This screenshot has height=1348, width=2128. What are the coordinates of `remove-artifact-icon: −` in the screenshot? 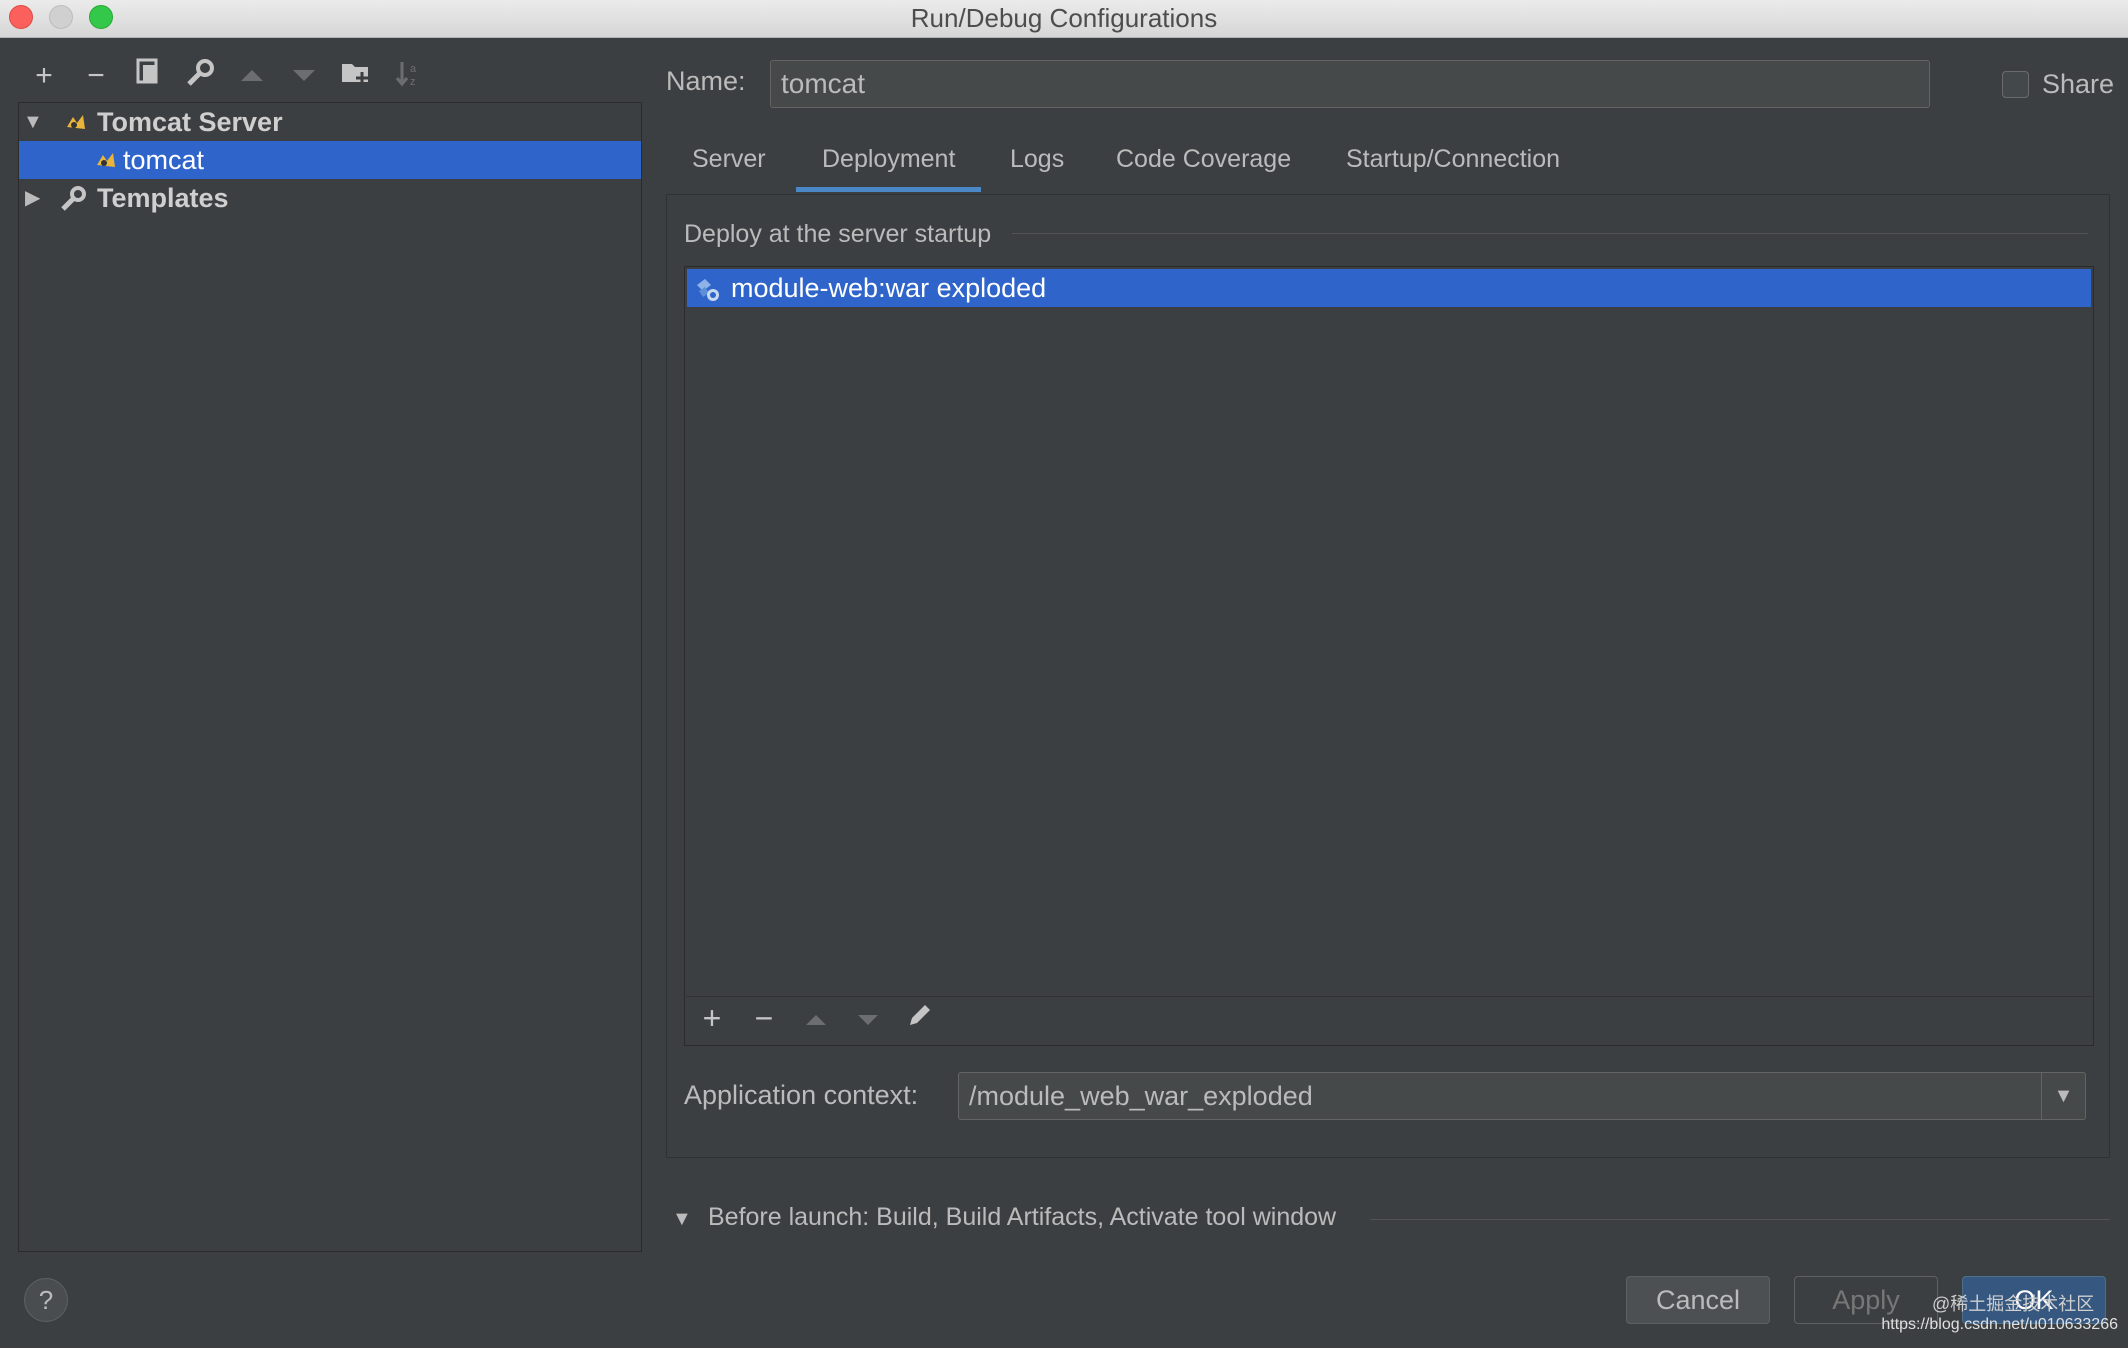 It's located at (764, 1018).